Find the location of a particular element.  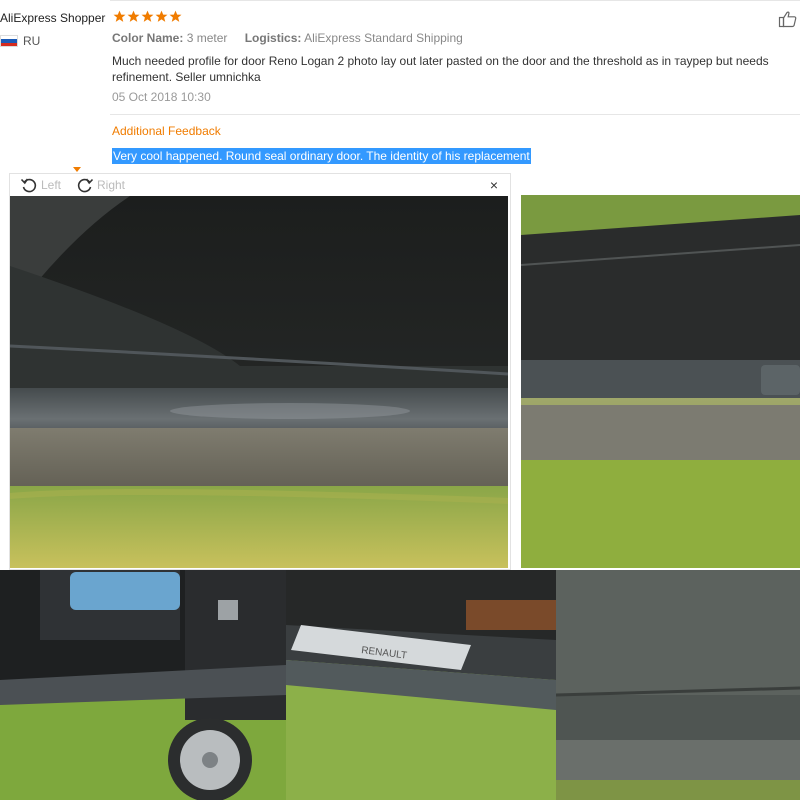

top-divider is located at coordinates (455, 0).